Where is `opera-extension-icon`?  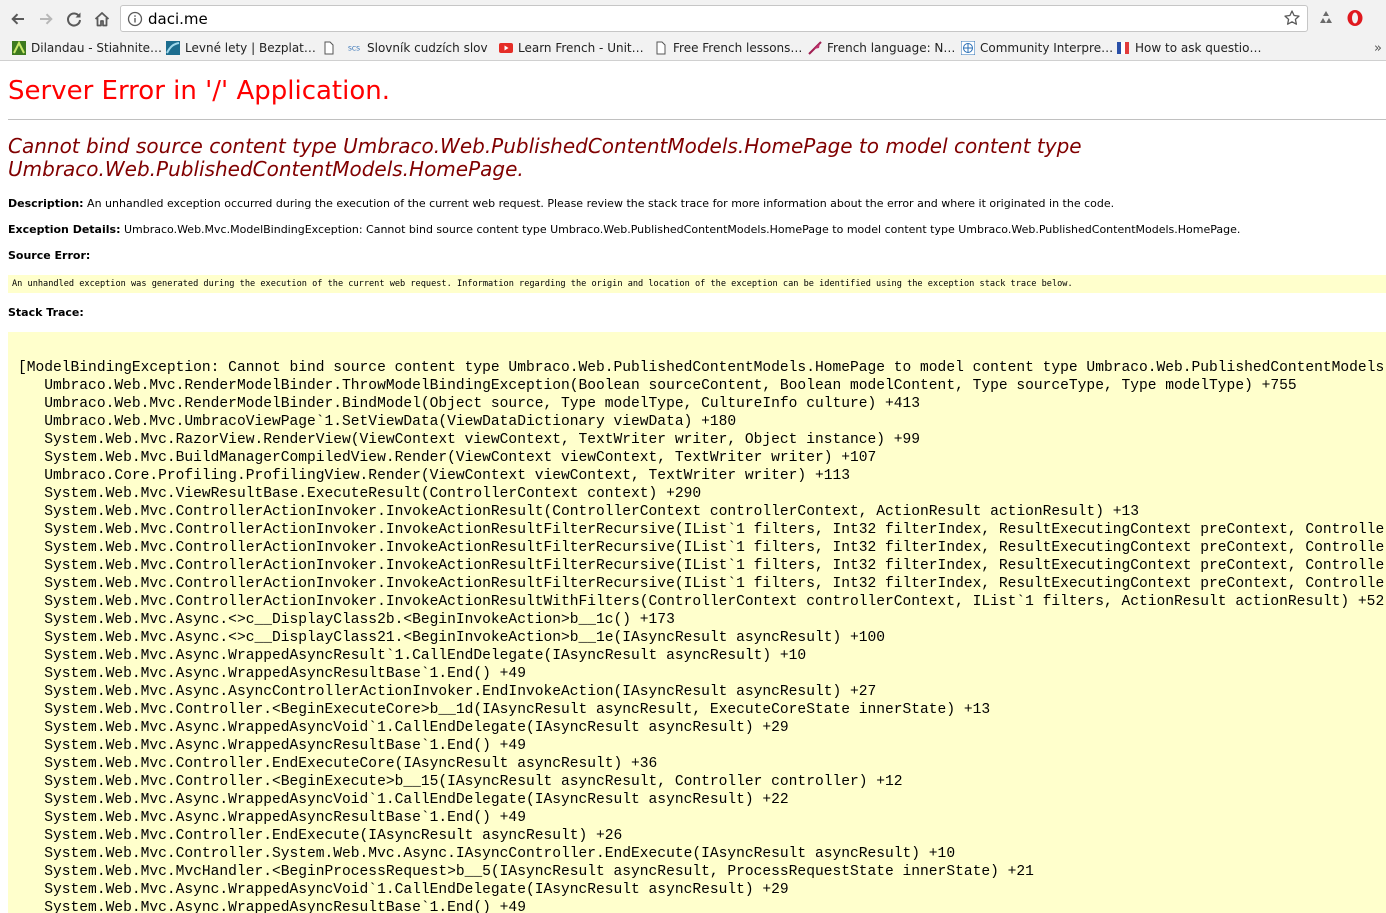
opera-extension-icon is located at coordinates (1355, 18).